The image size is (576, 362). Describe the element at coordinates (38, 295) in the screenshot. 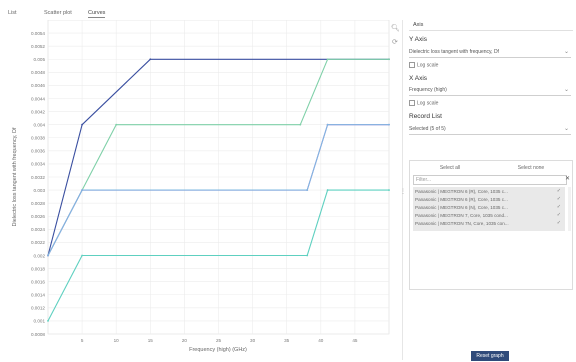

I see `y-tick-label: 0.0014` at that location.